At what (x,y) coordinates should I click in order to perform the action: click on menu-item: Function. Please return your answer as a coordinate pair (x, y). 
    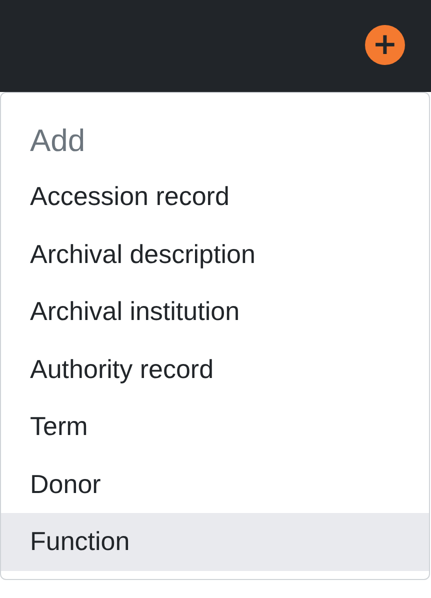
    Looking at the image, I should click on (215, 541).